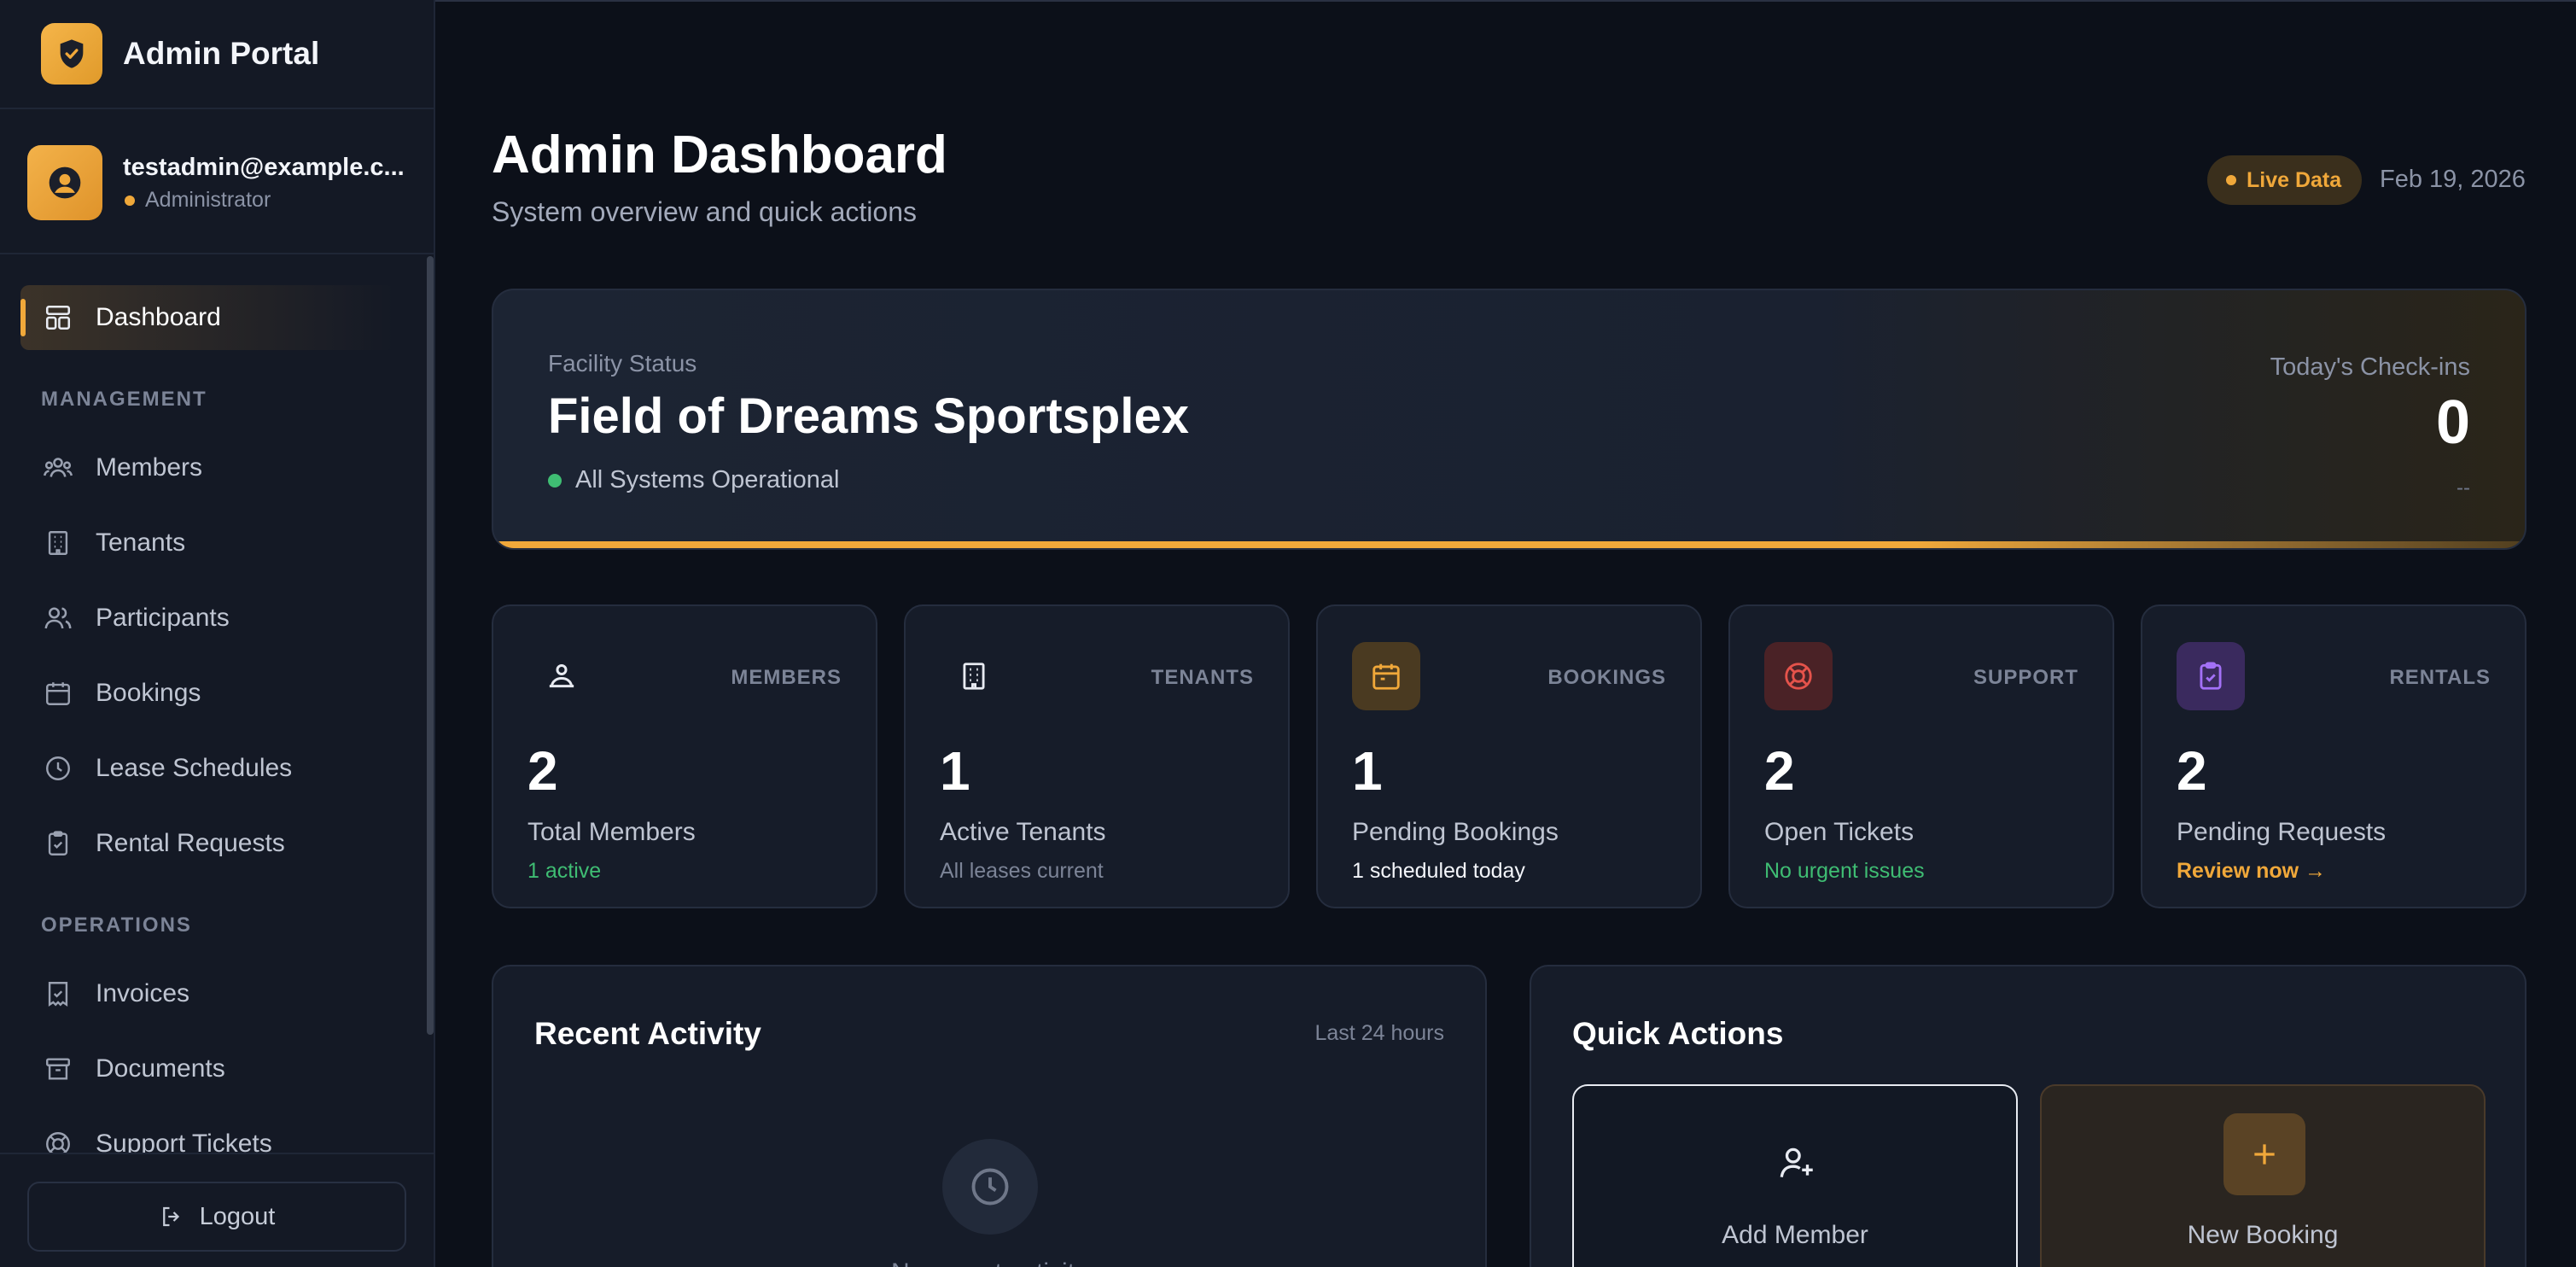  I want to click on calendar-icon, so click(58, 693).